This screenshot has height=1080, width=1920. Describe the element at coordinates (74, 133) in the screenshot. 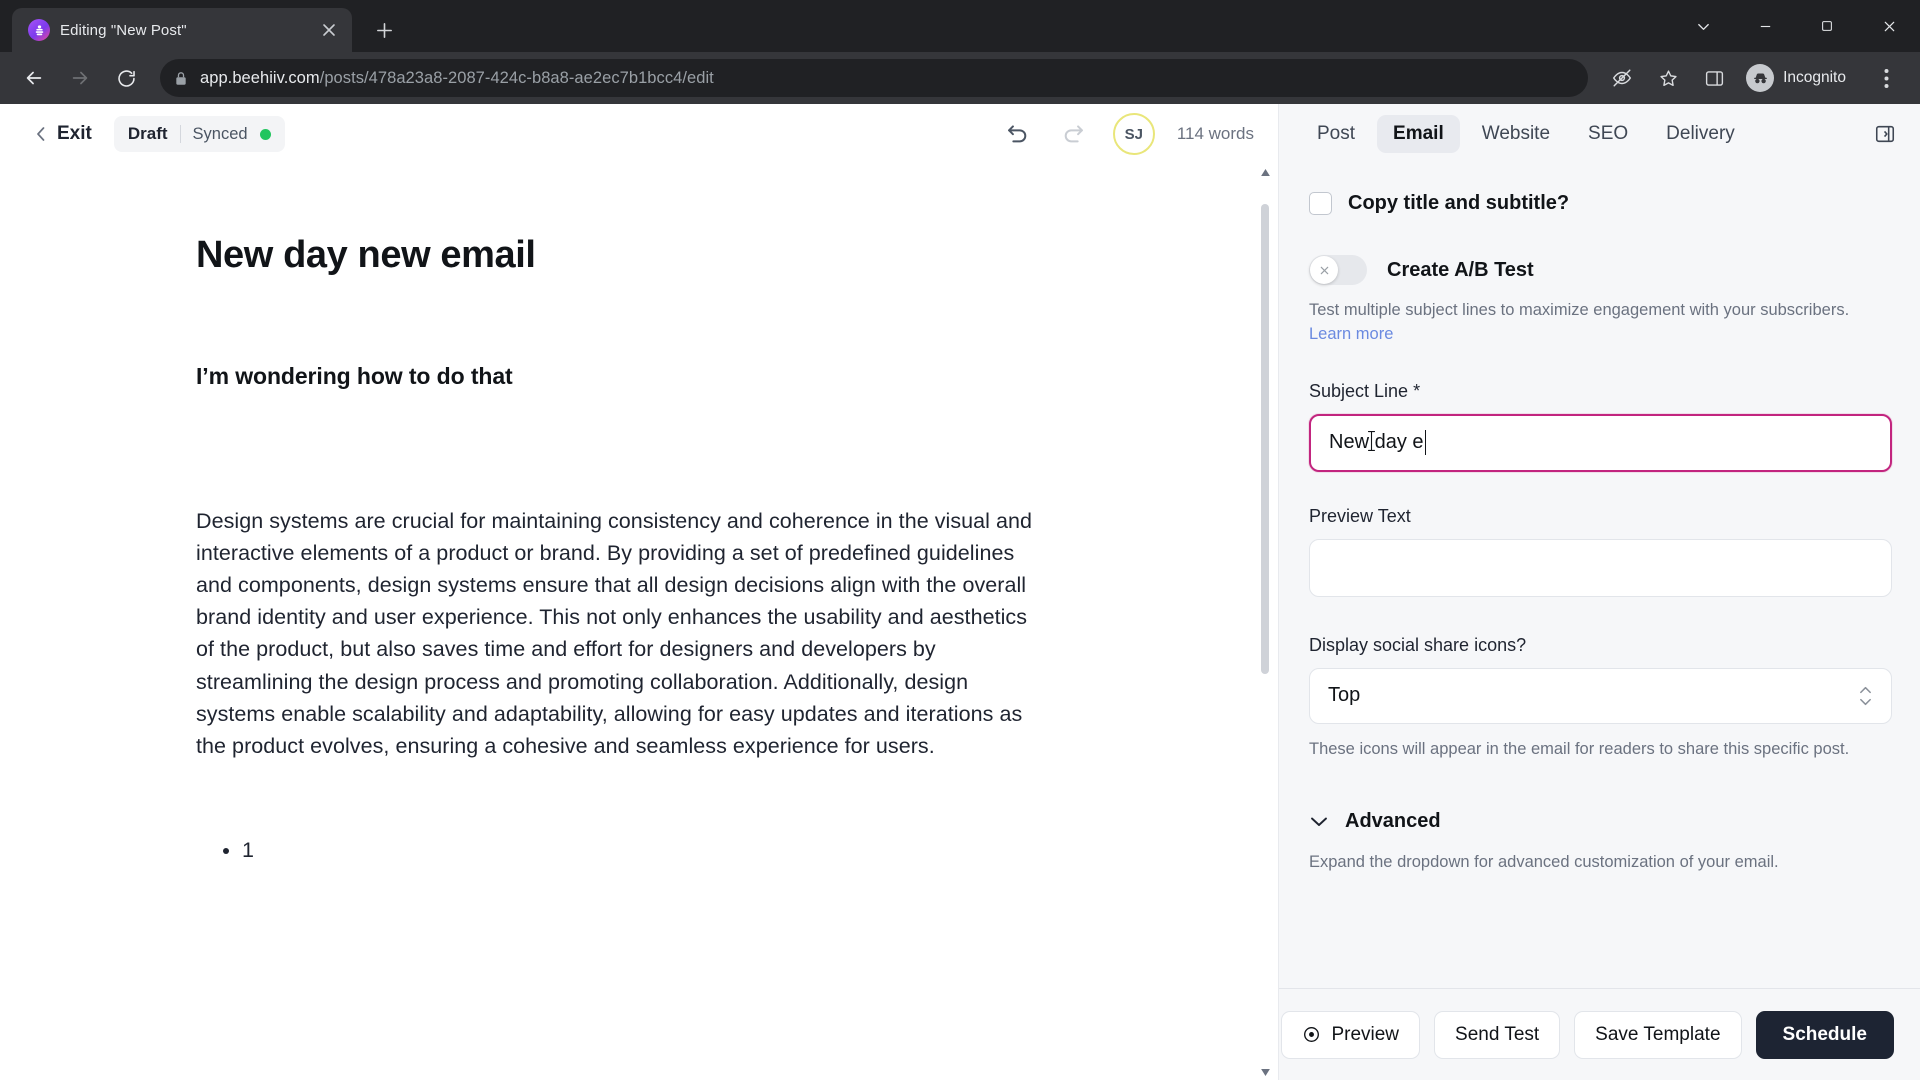

I see `exit-label: Exit` at that location.